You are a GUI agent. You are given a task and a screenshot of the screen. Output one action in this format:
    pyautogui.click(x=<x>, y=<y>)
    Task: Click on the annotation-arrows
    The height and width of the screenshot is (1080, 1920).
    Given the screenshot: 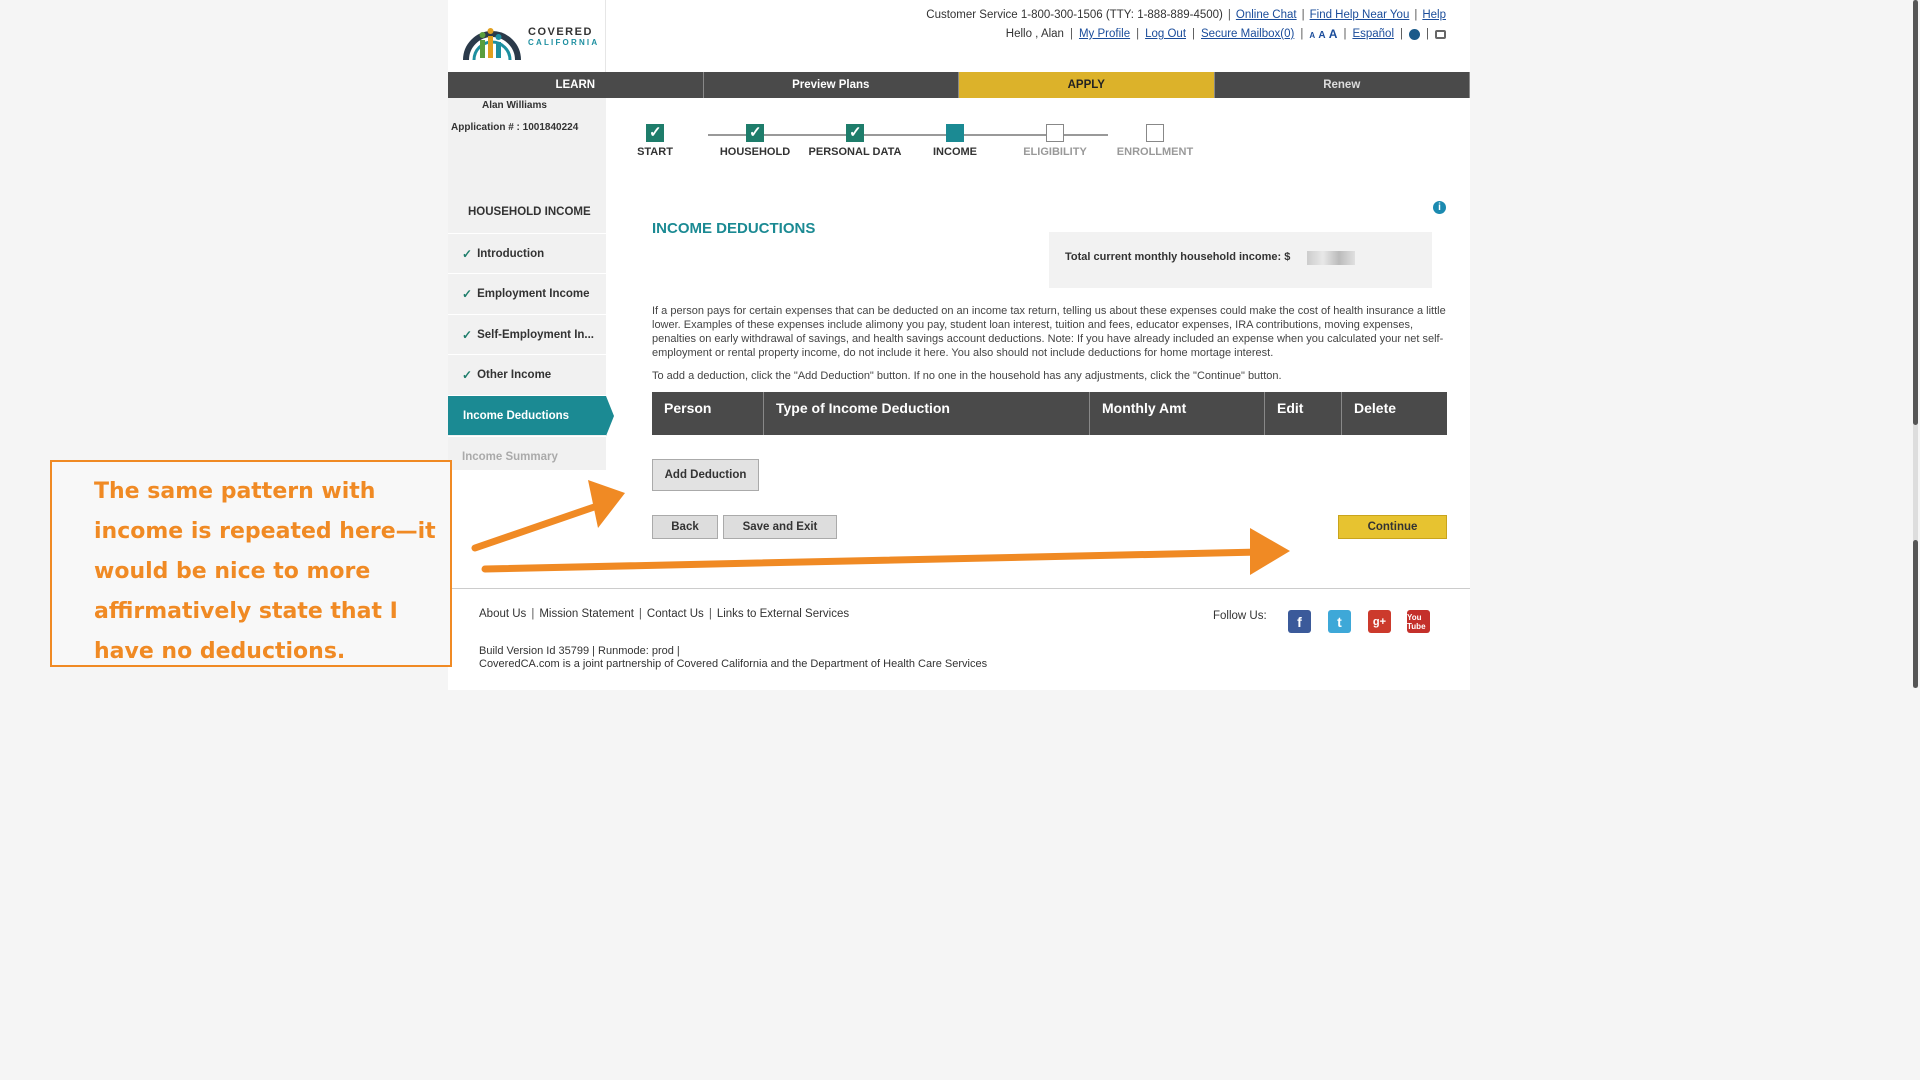 What is the action you would take?
    pyautogui.click(x=880, y=527)
    